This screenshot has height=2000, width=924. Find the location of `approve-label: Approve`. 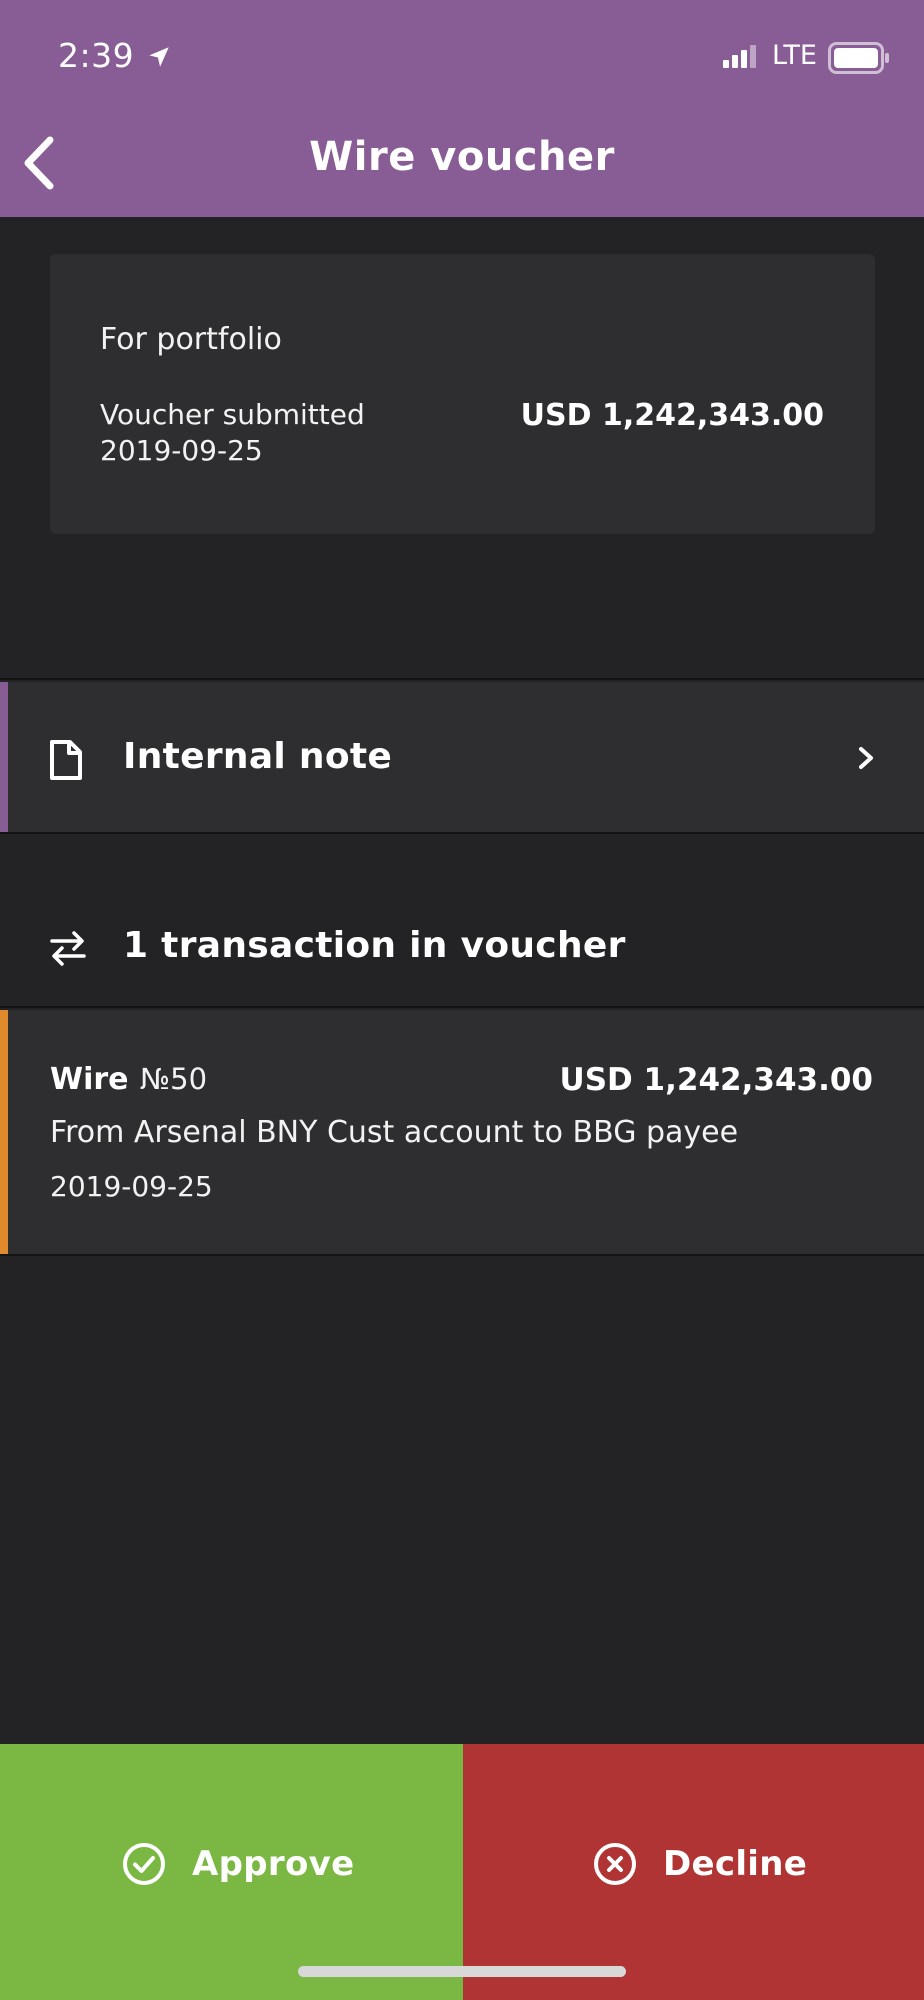

approve-label: Approve is located at coordinates (273, 1864).